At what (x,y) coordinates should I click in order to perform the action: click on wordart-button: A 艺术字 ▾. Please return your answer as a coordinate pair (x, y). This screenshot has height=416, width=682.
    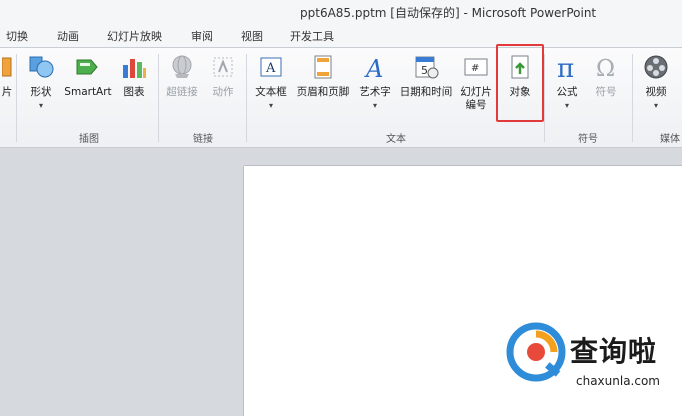
    Looking at the image, I should click on (375, 91).